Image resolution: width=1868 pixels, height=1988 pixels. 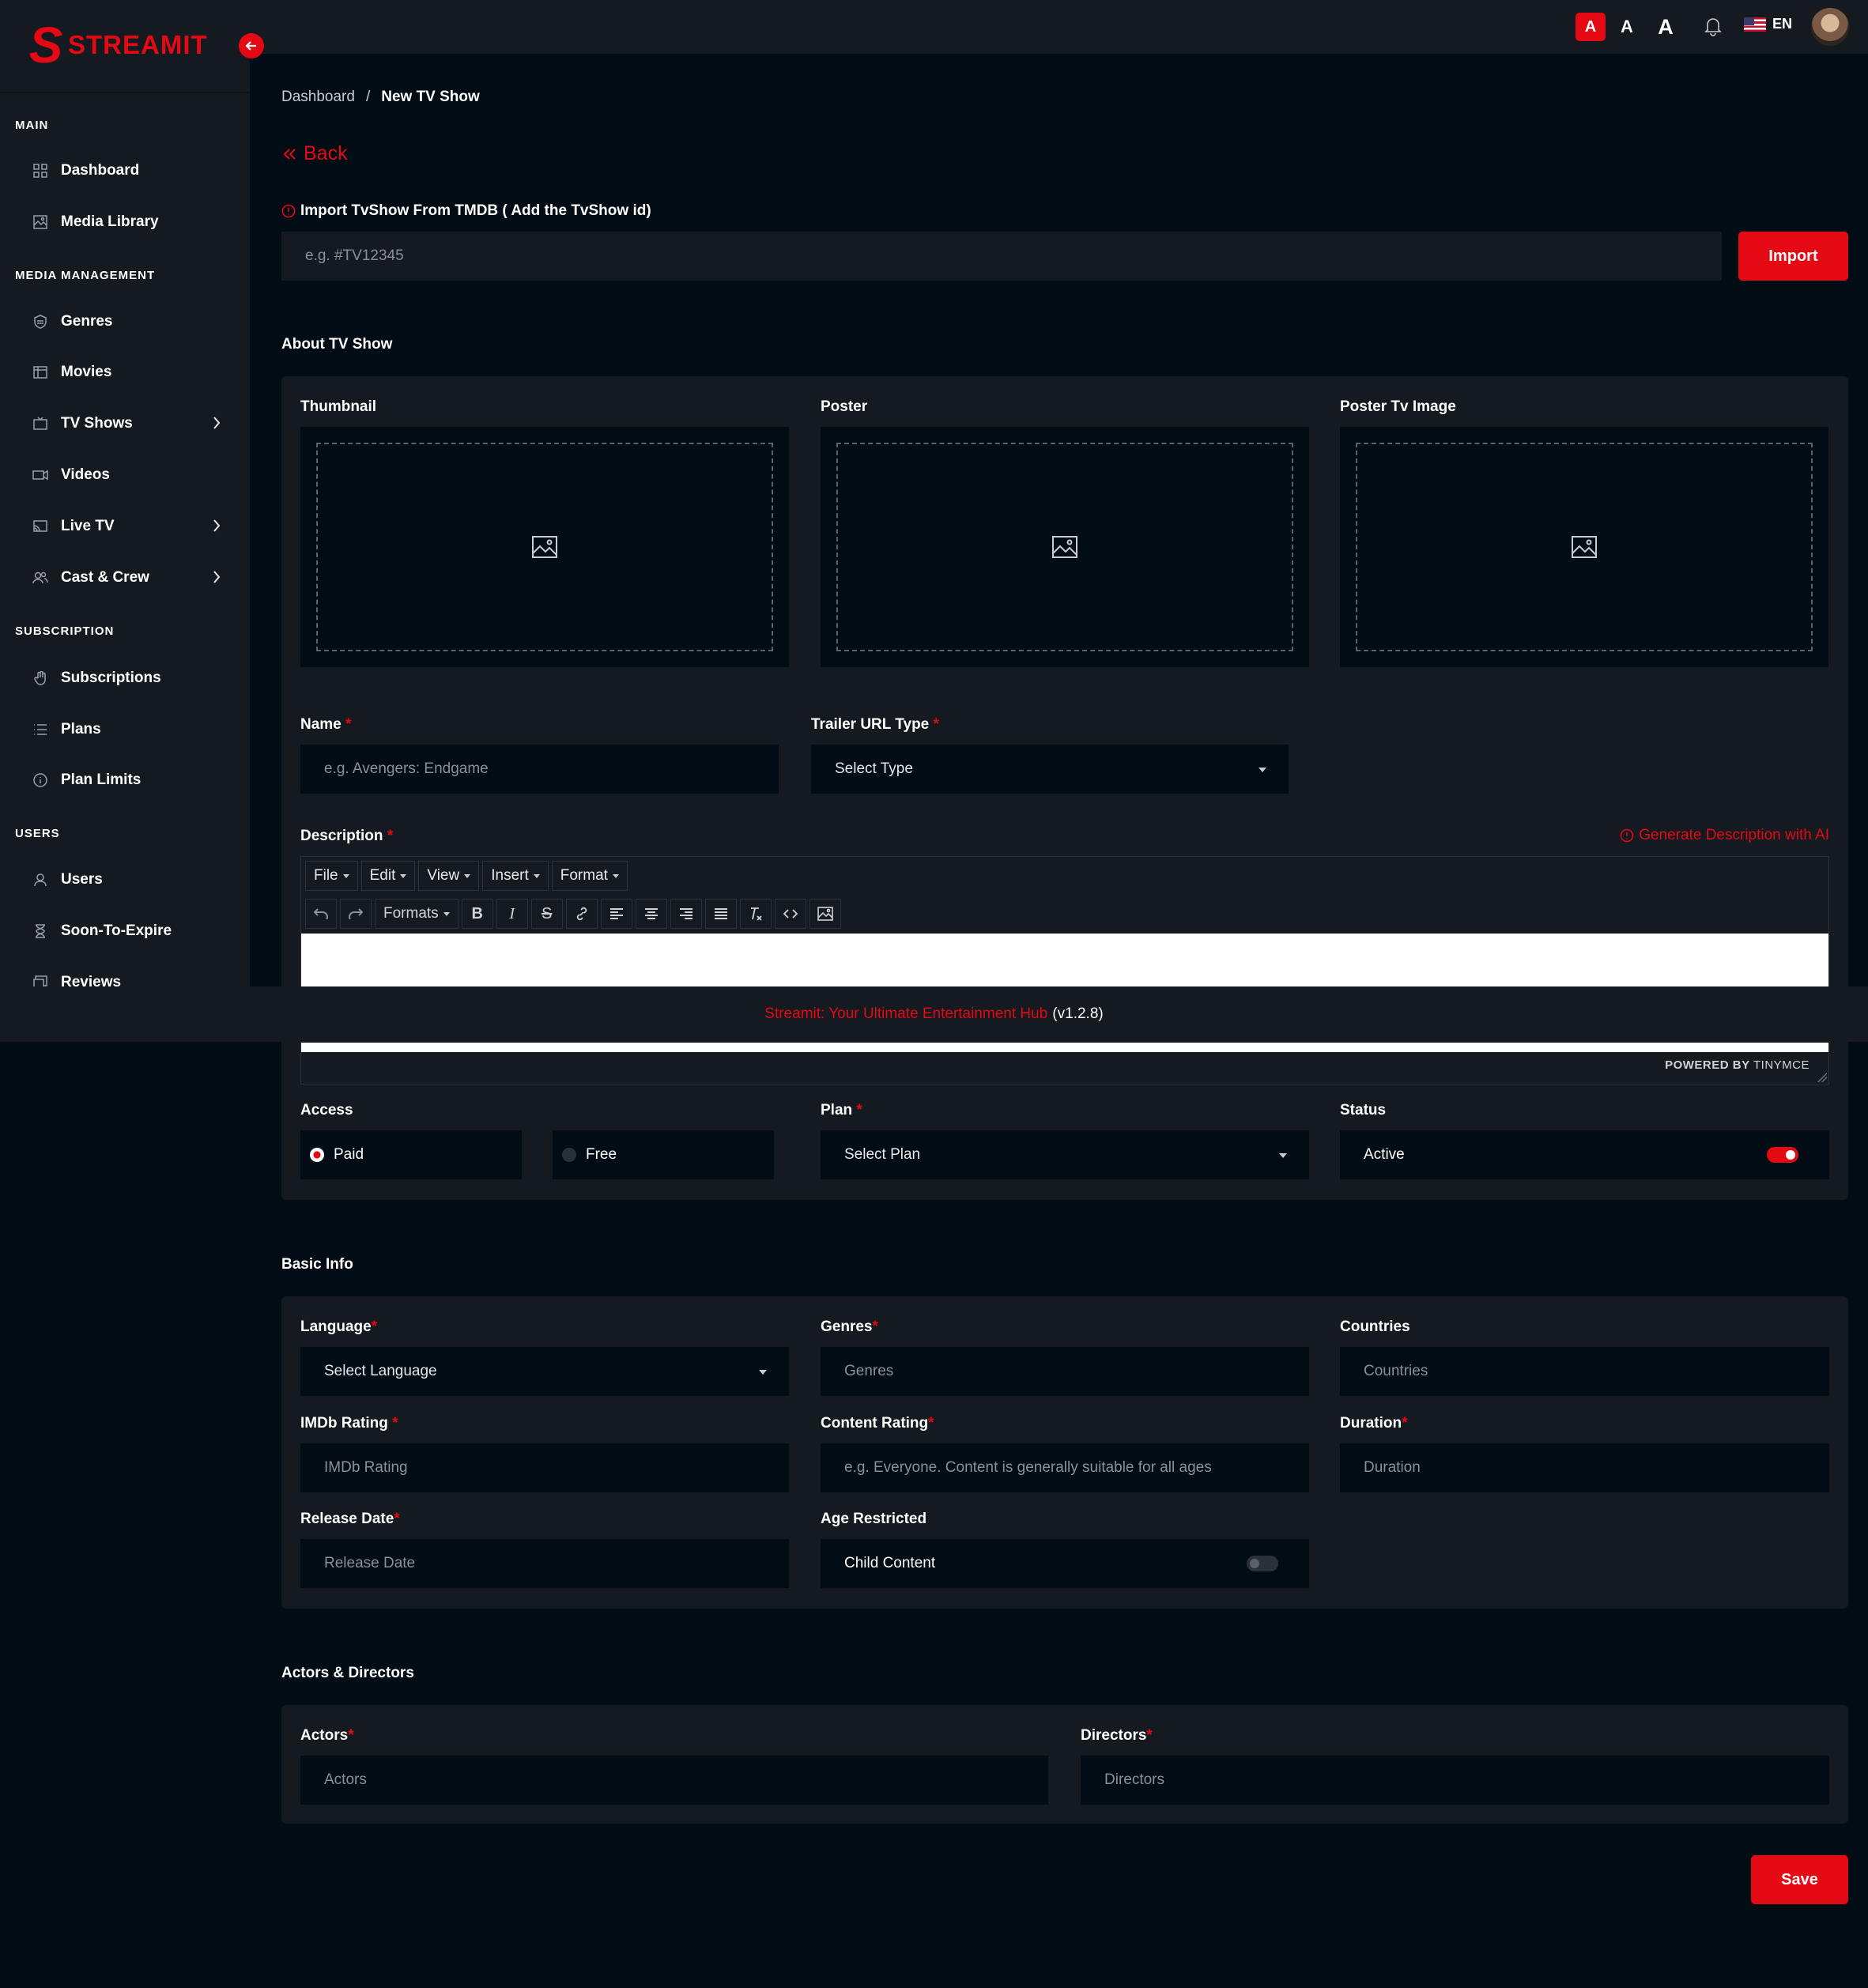 What do you see at coordinates (544, 1563) in the screenshot?
I see `release-date-input` at bounding box center [544, 1563].